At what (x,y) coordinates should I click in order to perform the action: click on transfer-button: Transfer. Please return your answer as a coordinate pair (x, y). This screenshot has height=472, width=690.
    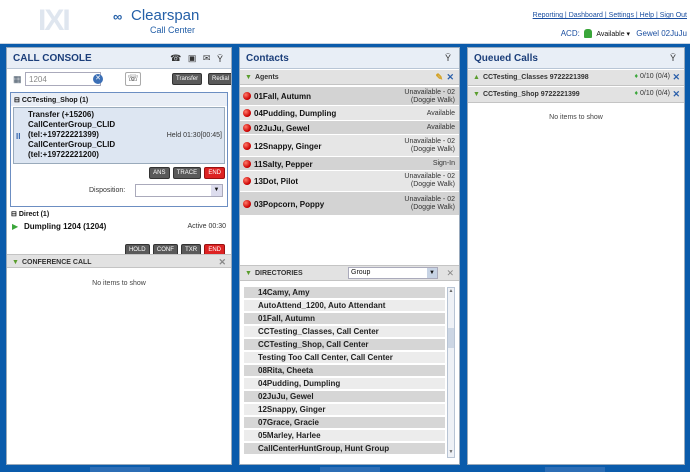
    Looking at the image, I should click on (187, 79).